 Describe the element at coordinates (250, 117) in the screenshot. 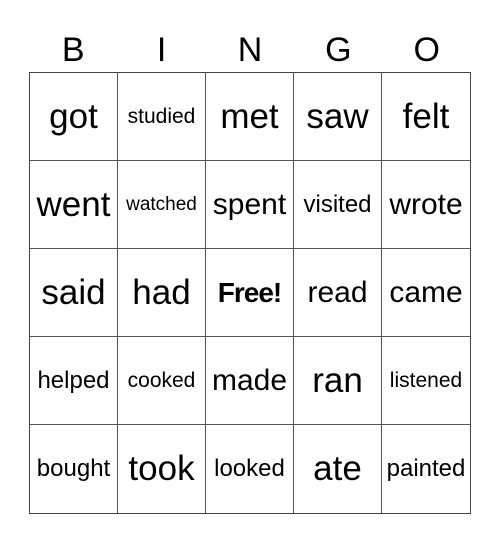

I see `bingo-cell: met` at that location.